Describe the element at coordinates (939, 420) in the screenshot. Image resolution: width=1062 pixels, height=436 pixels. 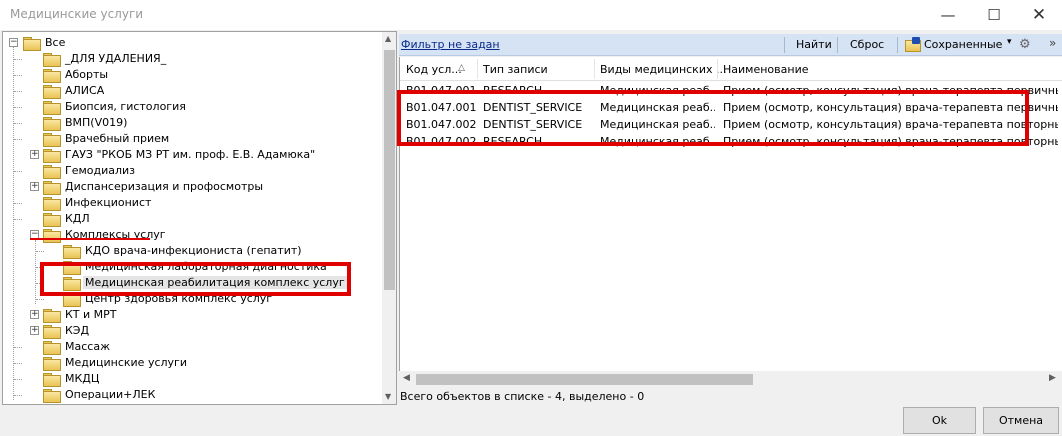
I see `ok-button: Ok` at that location.